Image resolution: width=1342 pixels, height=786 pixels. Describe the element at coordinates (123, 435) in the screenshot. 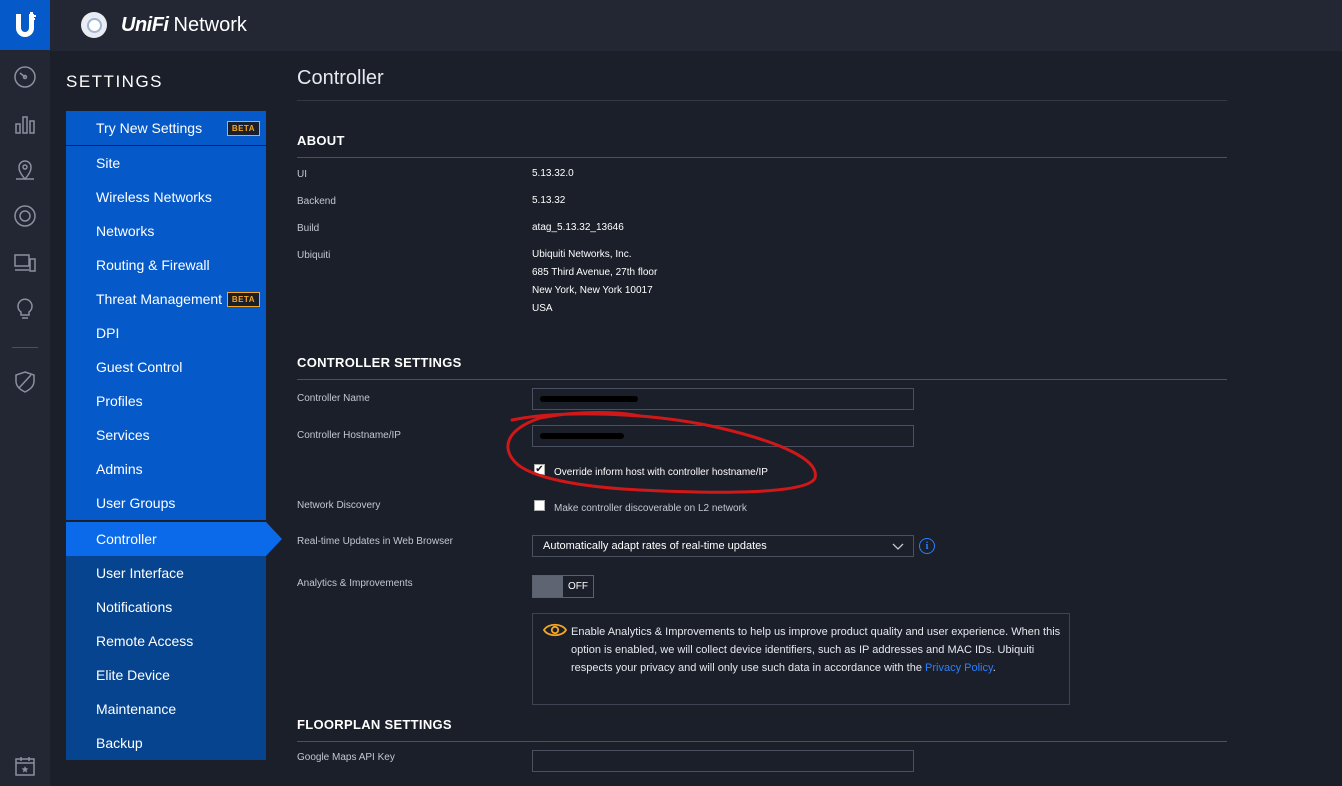

I see `menu-item-label: Services` at that location.